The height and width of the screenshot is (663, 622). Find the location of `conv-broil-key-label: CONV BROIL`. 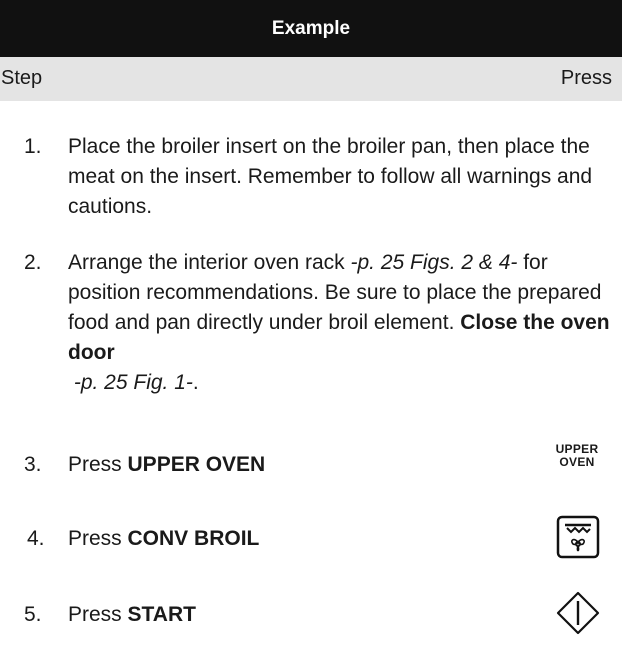

conv-broil-key-label: CONV BROIL is located at coordinates (193, 538).